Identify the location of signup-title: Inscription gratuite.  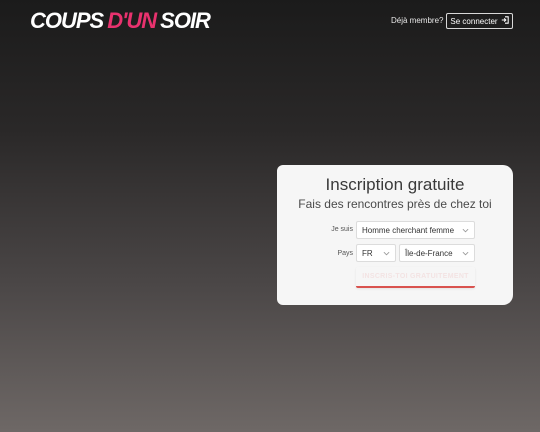
(395, 184).